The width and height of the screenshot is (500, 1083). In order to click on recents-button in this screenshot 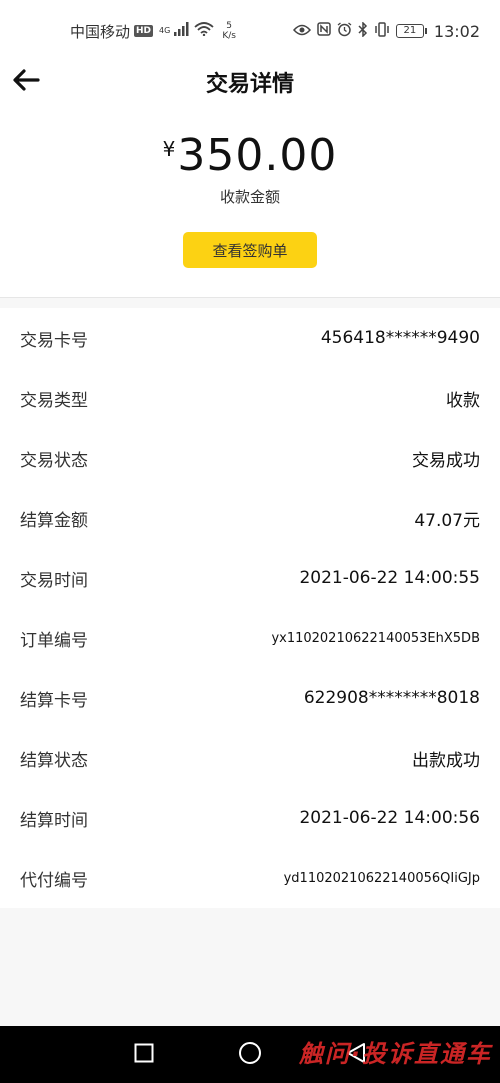, I will do `click(144, 1055)`.